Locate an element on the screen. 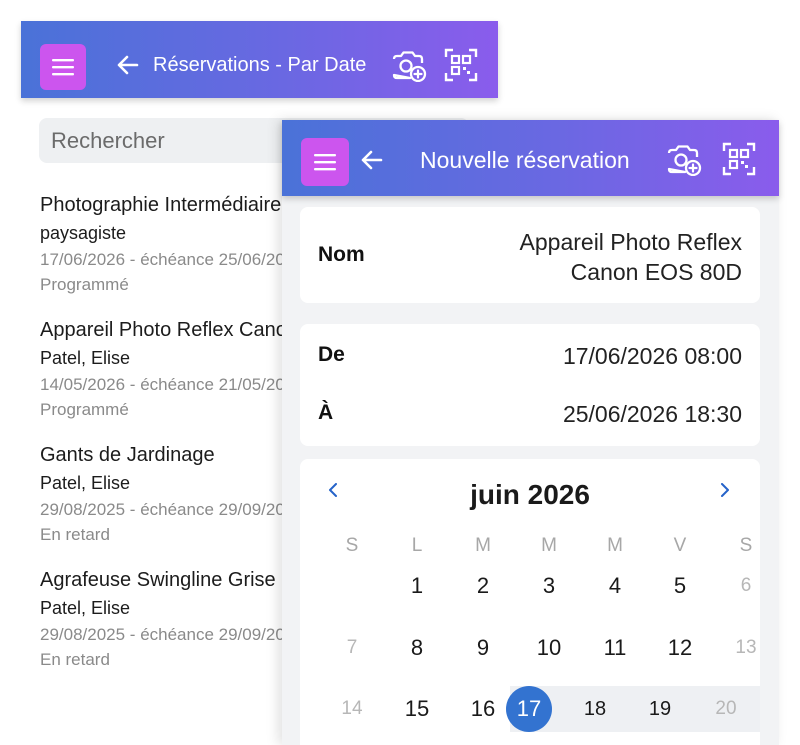 The height and width of the screenshot is (745, 800). end-date-value: 25/06/2026 18:30 is located at coordinates (652, 414).